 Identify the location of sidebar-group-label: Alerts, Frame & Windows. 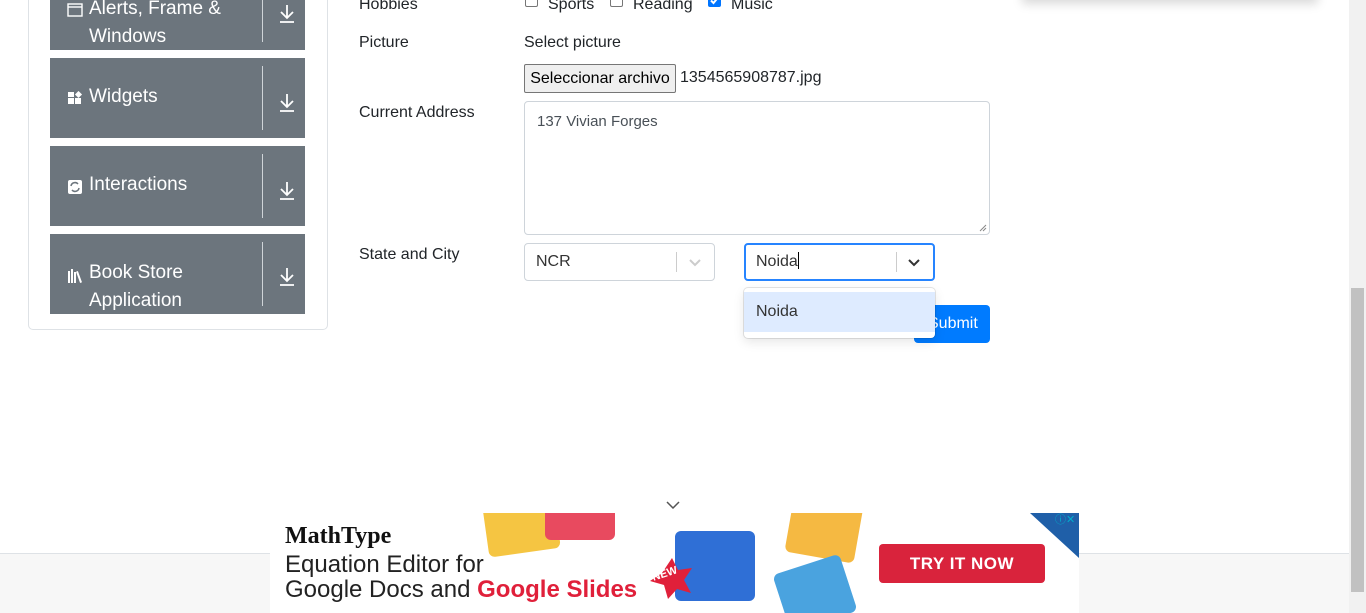
(155, 23).